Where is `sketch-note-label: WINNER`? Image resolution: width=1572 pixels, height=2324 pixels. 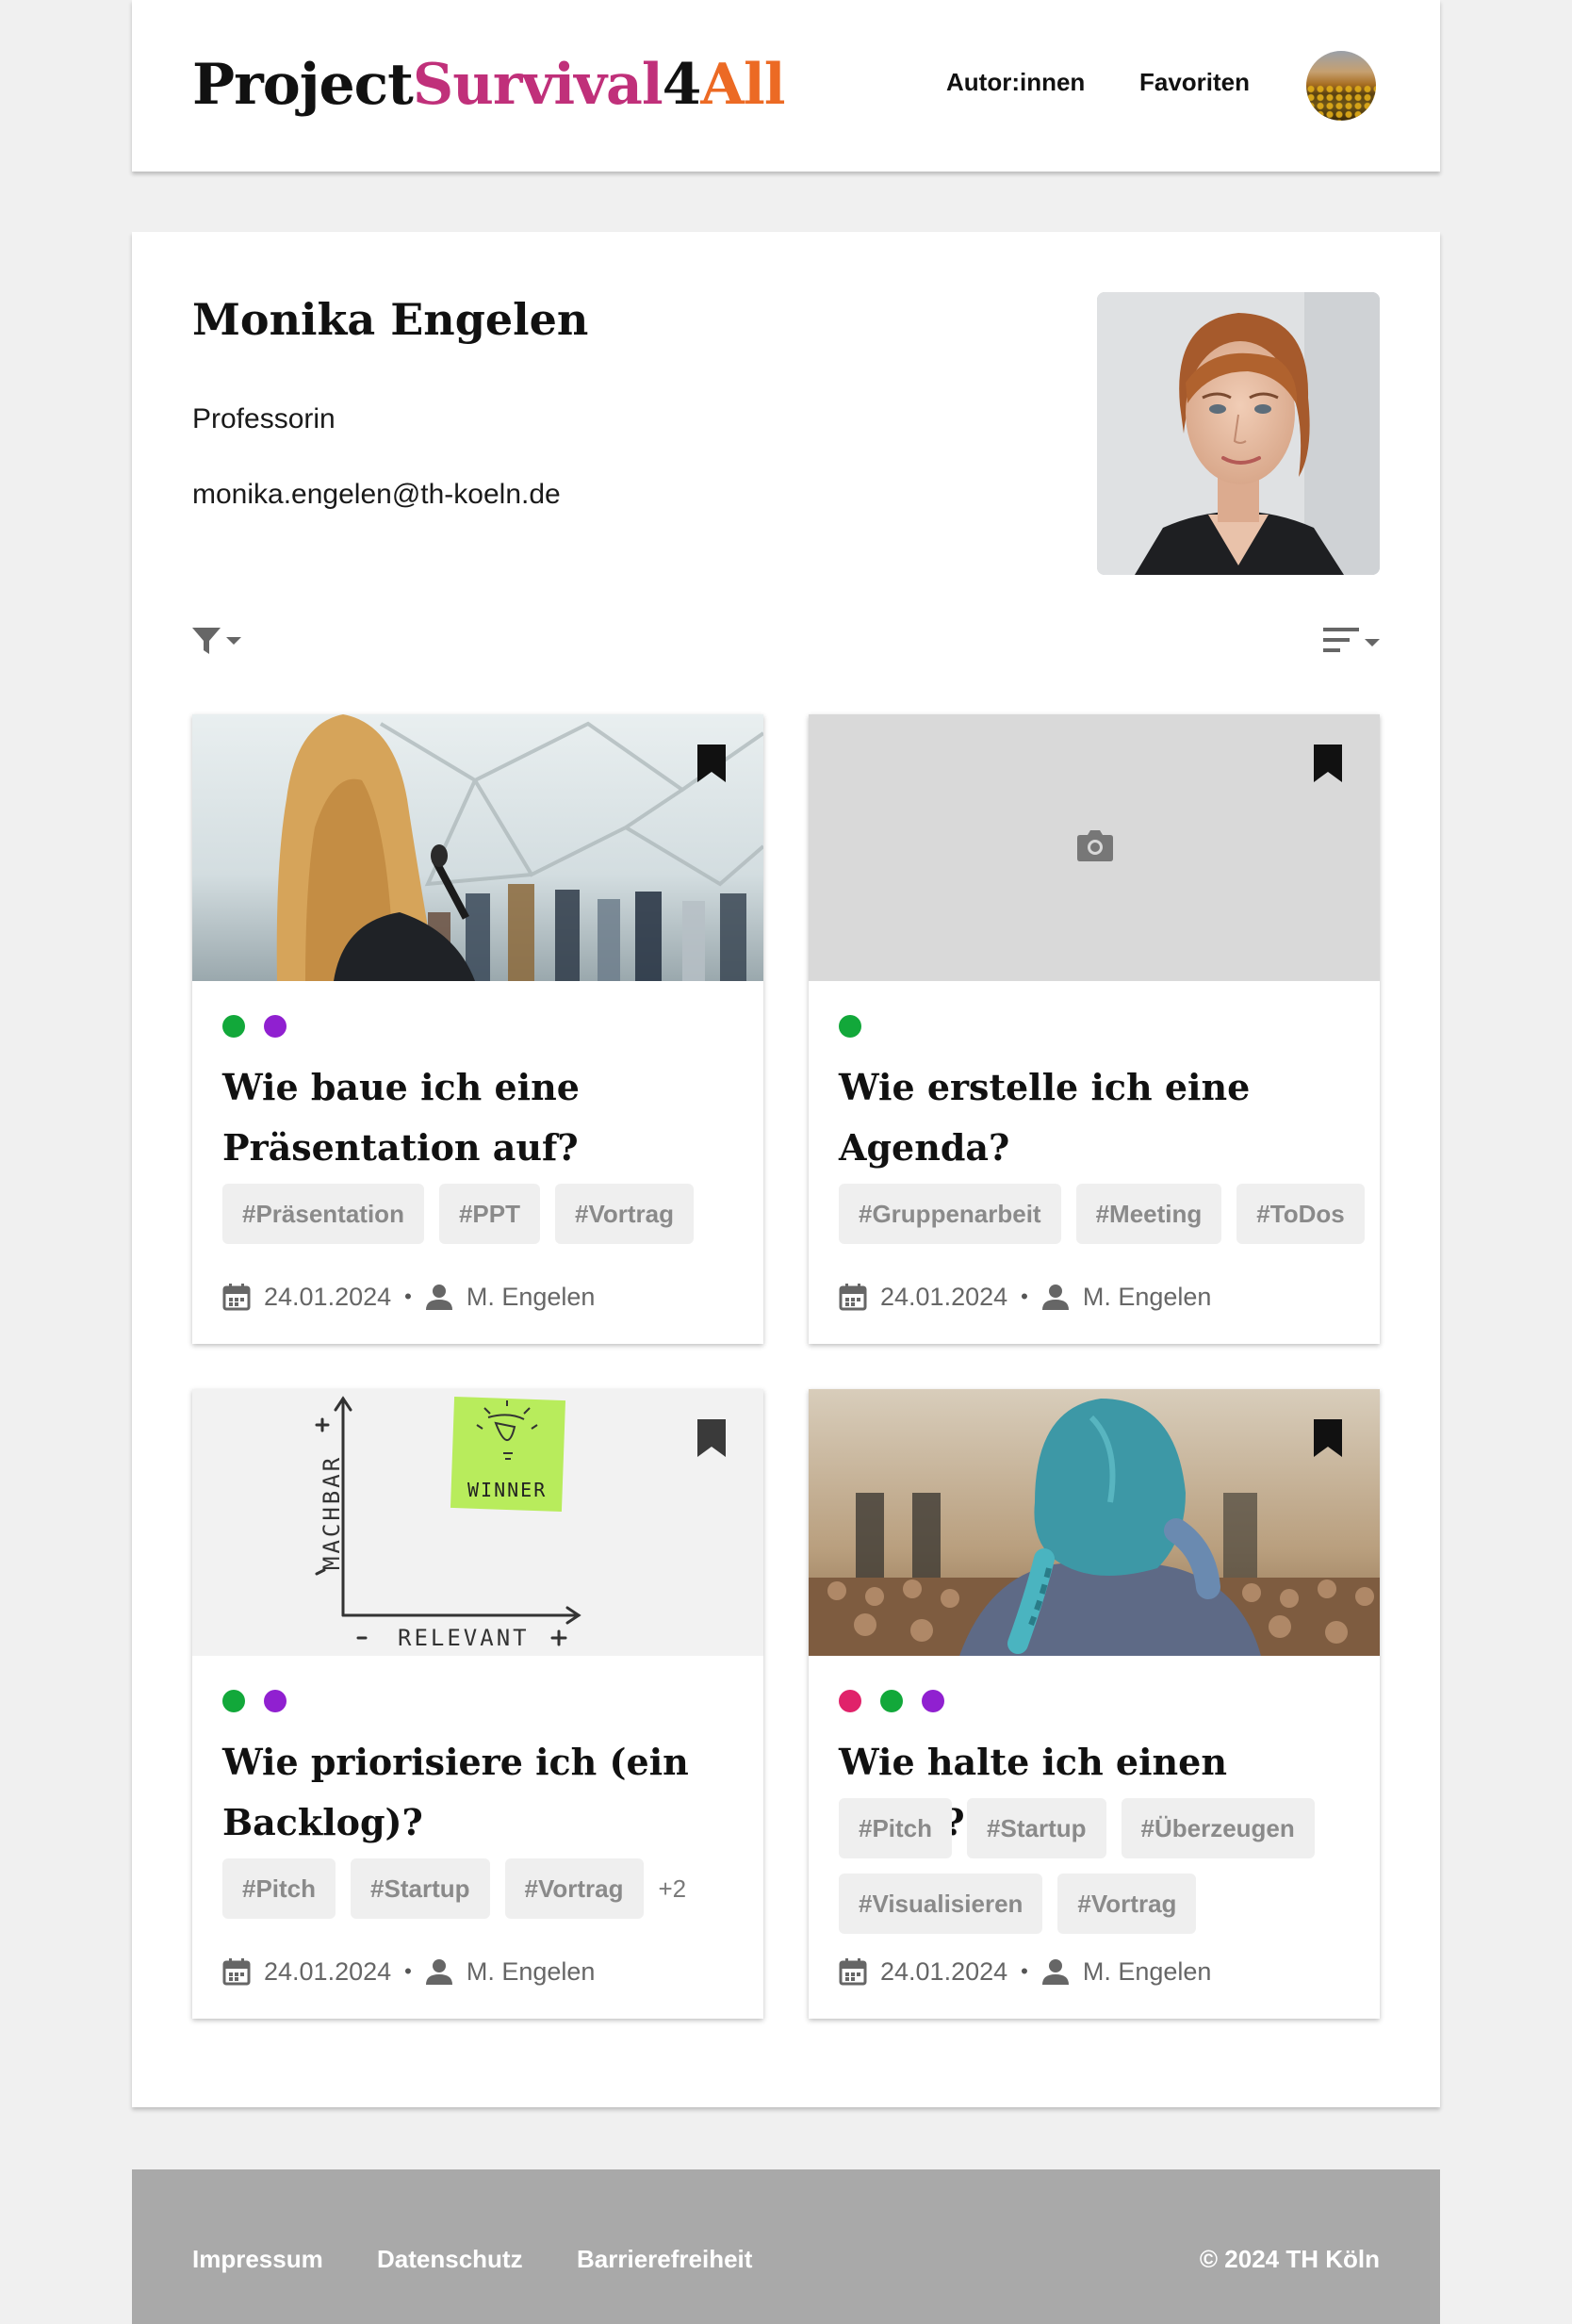
sketch-note-label: WINNER is located at coordinates (507, 1490).